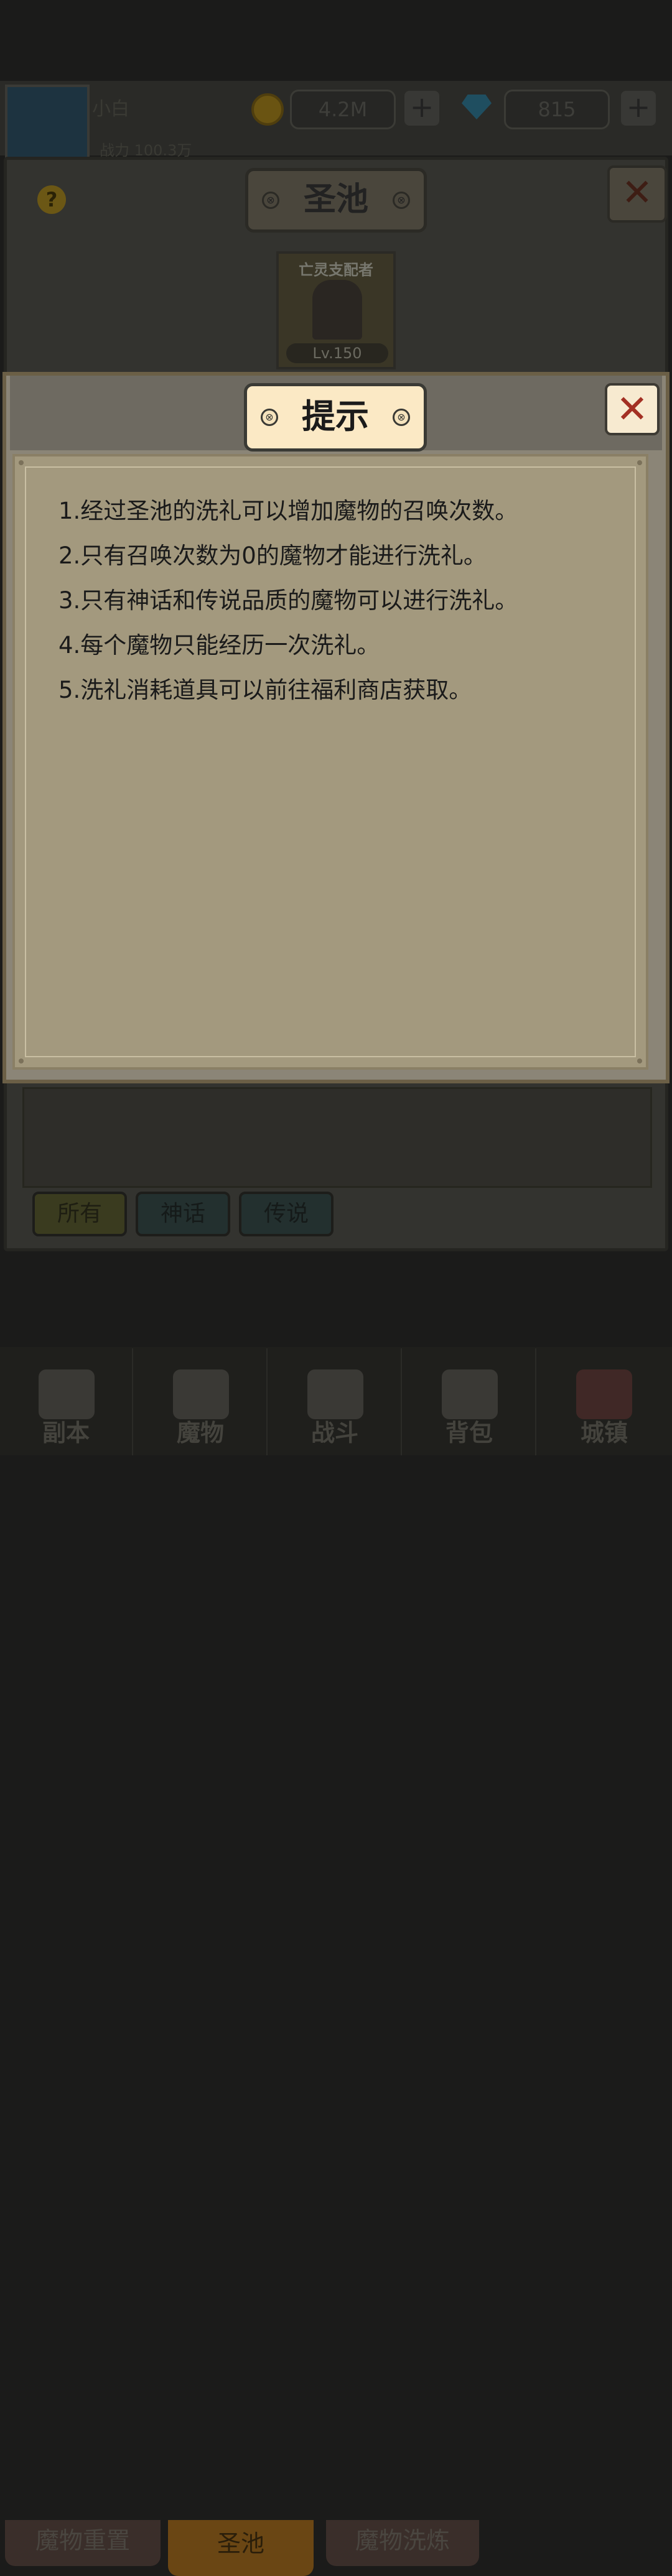  I want to click on coin-icon, so click(267, 110).